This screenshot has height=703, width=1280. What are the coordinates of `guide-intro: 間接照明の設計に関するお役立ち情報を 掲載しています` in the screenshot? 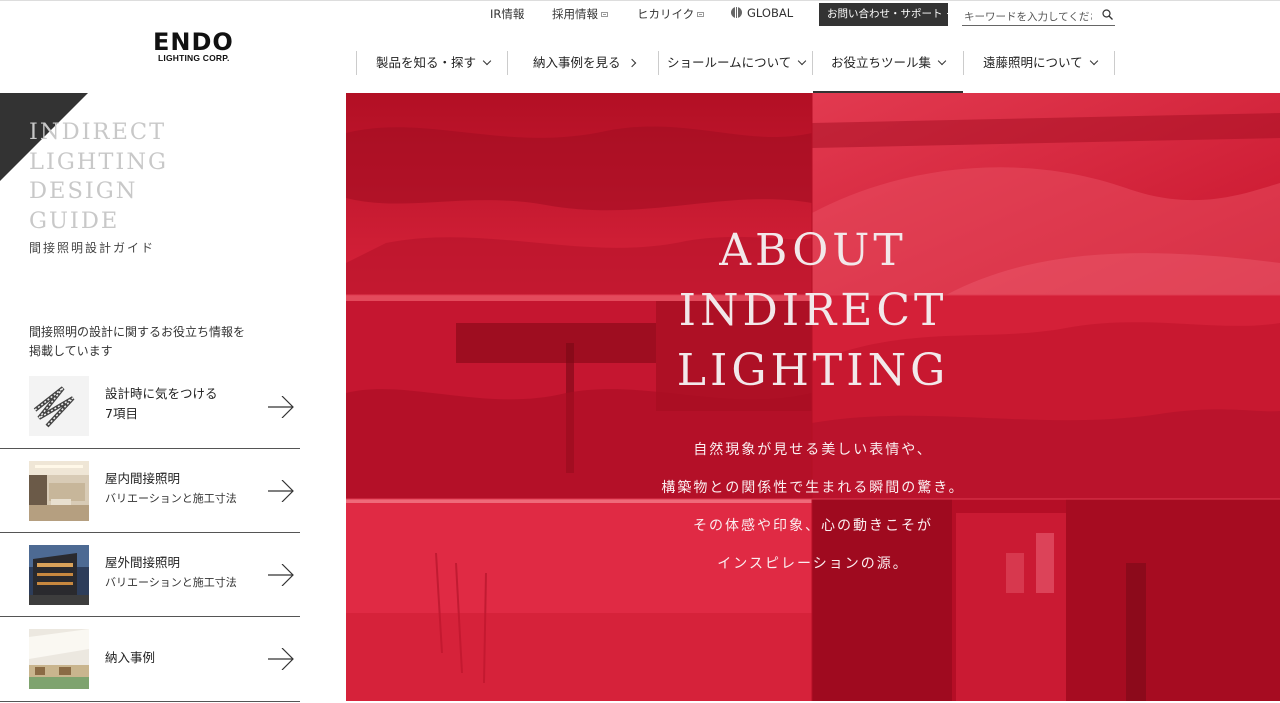 It's located at (154, 341).